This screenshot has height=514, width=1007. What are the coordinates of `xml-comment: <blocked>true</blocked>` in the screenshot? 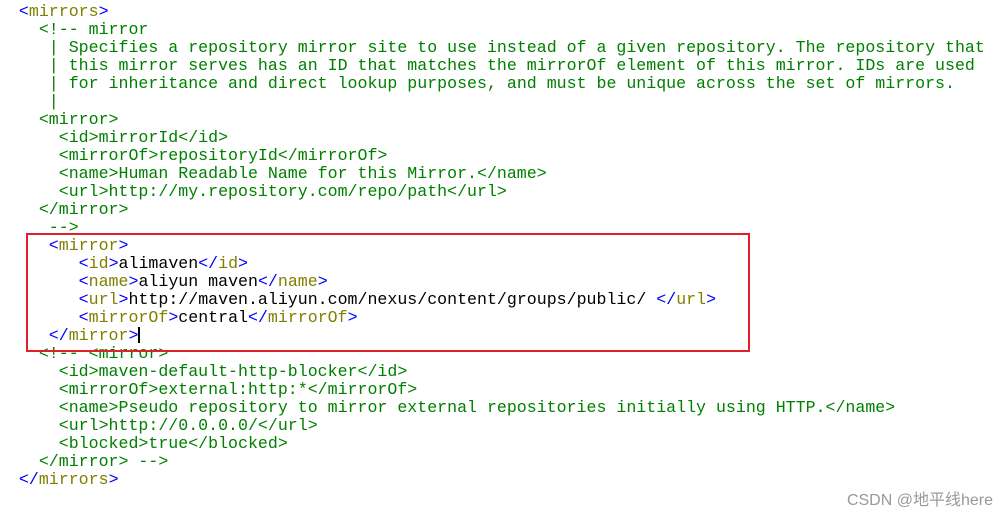 It's located at (173, 443).